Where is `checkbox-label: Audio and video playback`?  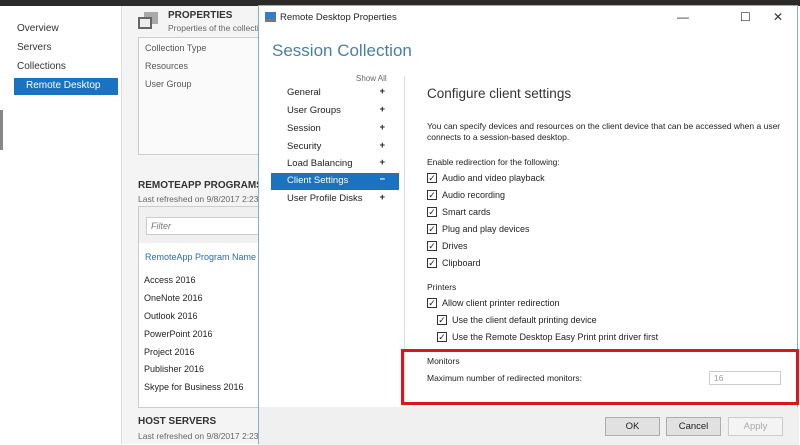
checkbox-label: Audio and video playback is located at coordinates (493, 178).